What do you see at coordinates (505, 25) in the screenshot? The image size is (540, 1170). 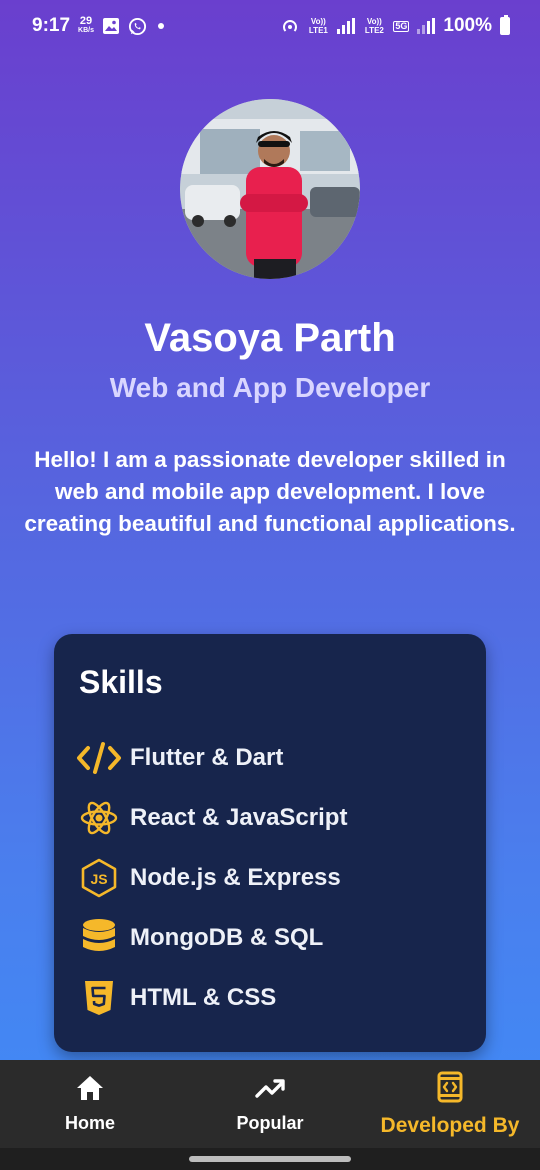 I see `battery-icon` at bounding box center [505, 25].